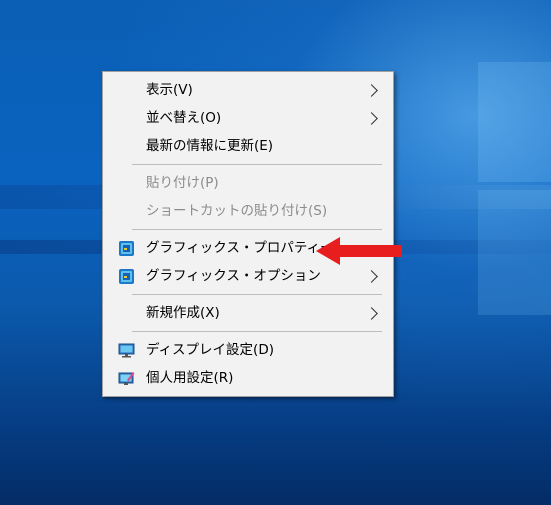  What do you see at coordinates (233, 276) in the screenshot?
I see `menu-item-label: グラフィックス・オプション` at bounding box center [233, 276].